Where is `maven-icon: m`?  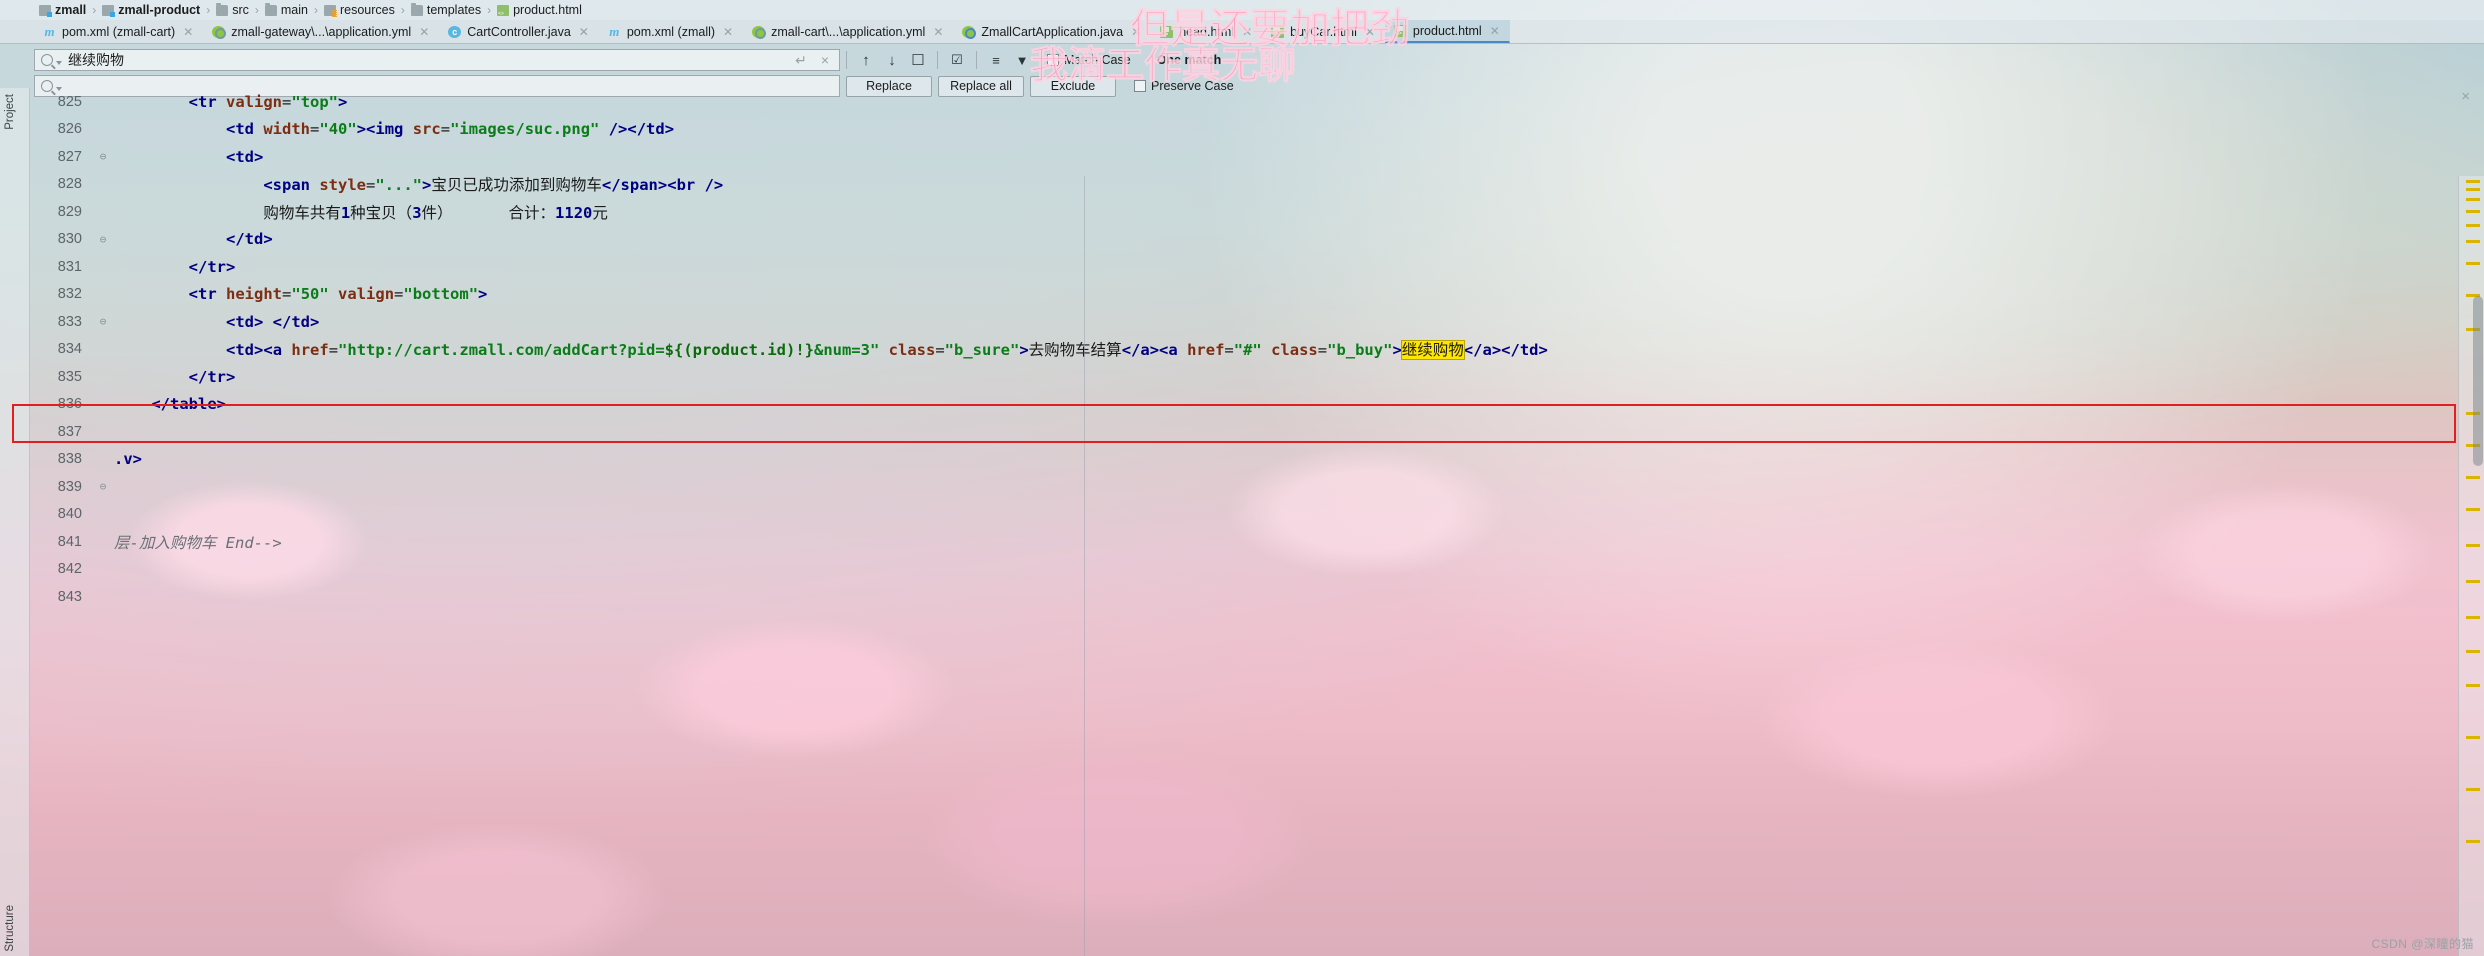 maven-icon: m is located at coordinates (614, 31).